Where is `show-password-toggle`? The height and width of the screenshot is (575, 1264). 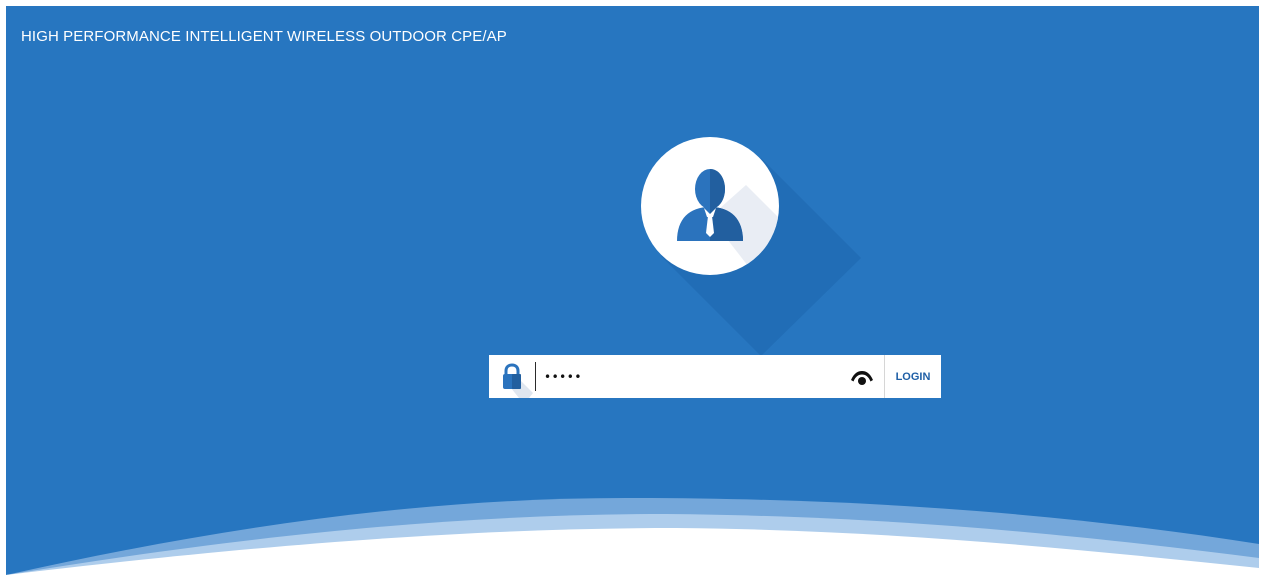
show-password-toggle is located at coordinates (862, 376).